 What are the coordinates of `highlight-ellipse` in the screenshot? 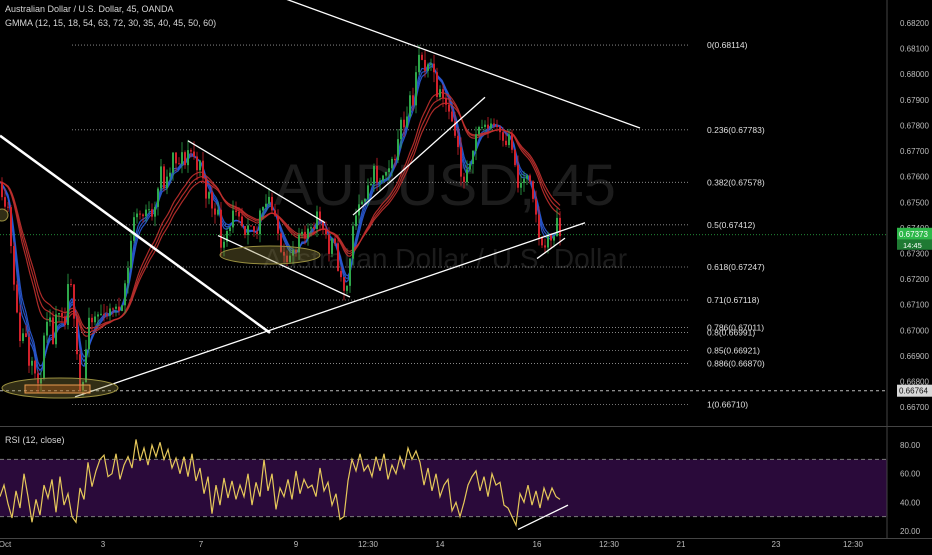 It's located at (270, 255).